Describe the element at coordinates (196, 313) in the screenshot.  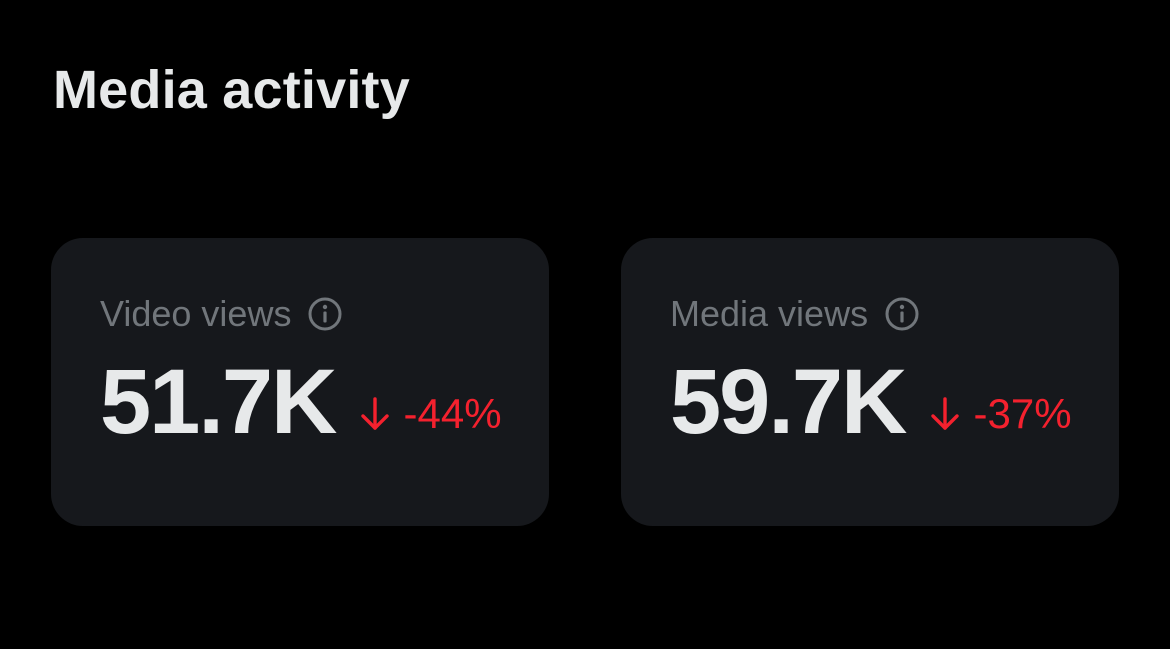
I see `card-label: Video views` at that location.